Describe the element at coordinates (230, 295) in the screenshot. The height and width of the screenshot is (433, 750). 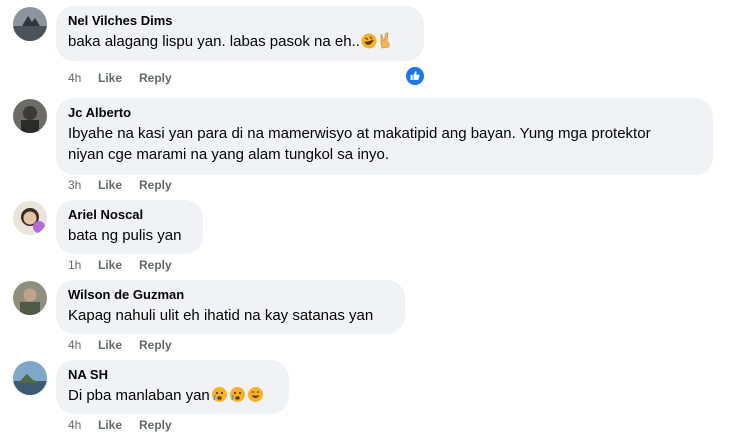
I see `comment-author: Wilson de Guzman` at that location.